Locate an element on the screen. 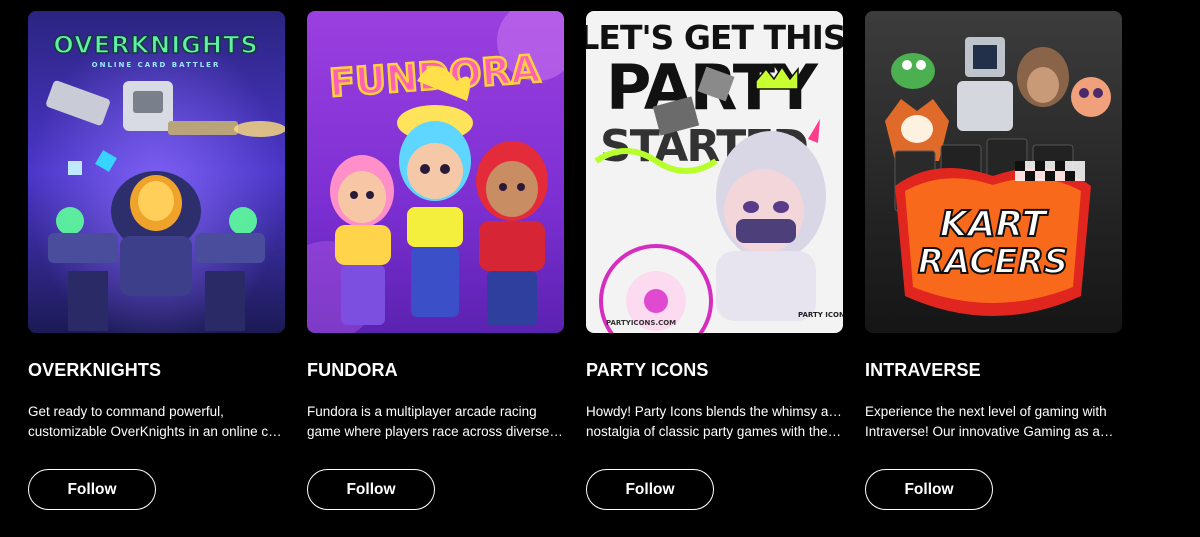 This screenshot has height=537, width=1200. art-logo: KART is located at coordinates (994, 224).